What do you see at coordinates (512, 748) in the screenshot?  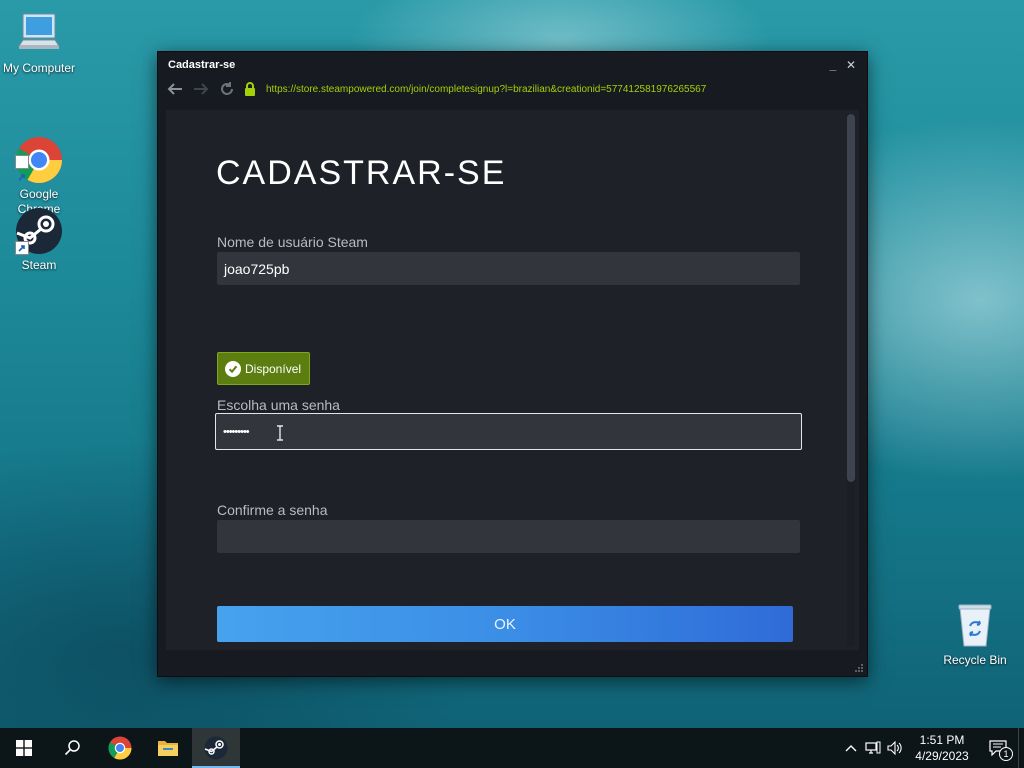 I see `taskbar: 1:51 PM 4/29/2023 1` at bounding box center [512, 748].